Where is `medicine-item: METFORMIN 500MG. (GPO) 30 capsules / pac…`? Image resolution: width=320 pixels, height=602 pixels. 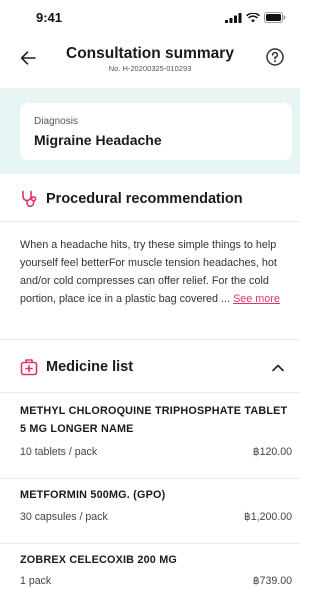 medicine-item: METFORMIN 500MG. (GPO) 30 capsules / pac… is located at coordinates (156, 504).